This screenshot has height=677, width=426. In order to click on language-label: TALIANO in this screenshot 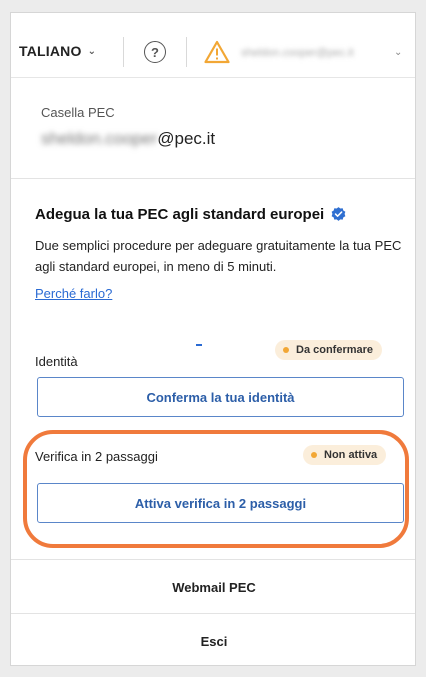, I will do `click(50, 51)`.